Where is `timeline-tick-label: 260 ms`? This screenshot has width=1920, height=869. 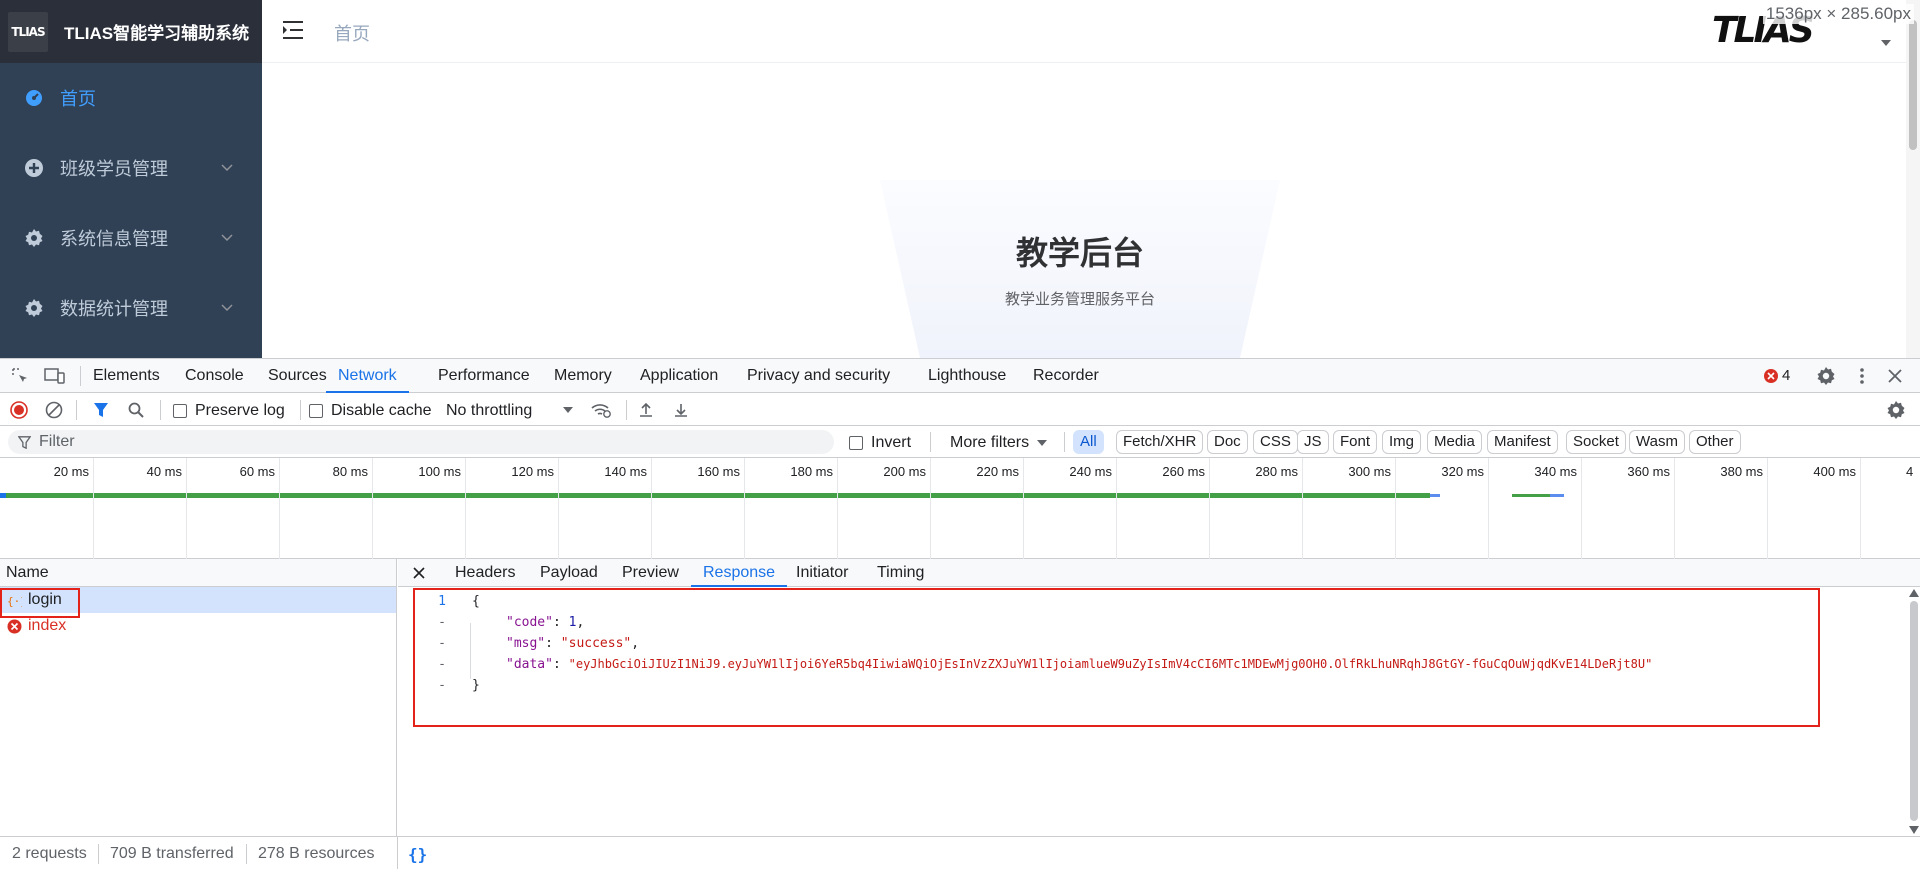
timeline-tick-label: 260 ms is located at coordinates (1183, 471).